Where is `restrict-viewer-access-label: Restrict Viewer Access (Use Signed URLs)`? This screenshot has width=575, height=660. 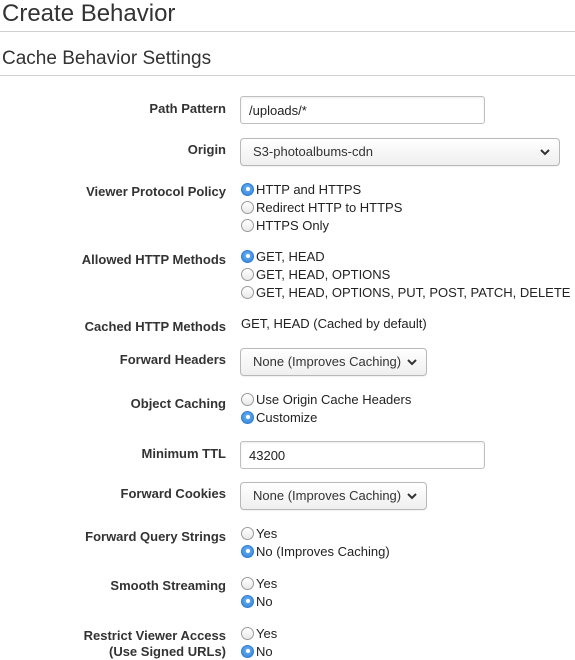 restrict-viewer-access-label: Restrict Viewer Access (Use Signed URLs) is located at coordinates (113, 644).